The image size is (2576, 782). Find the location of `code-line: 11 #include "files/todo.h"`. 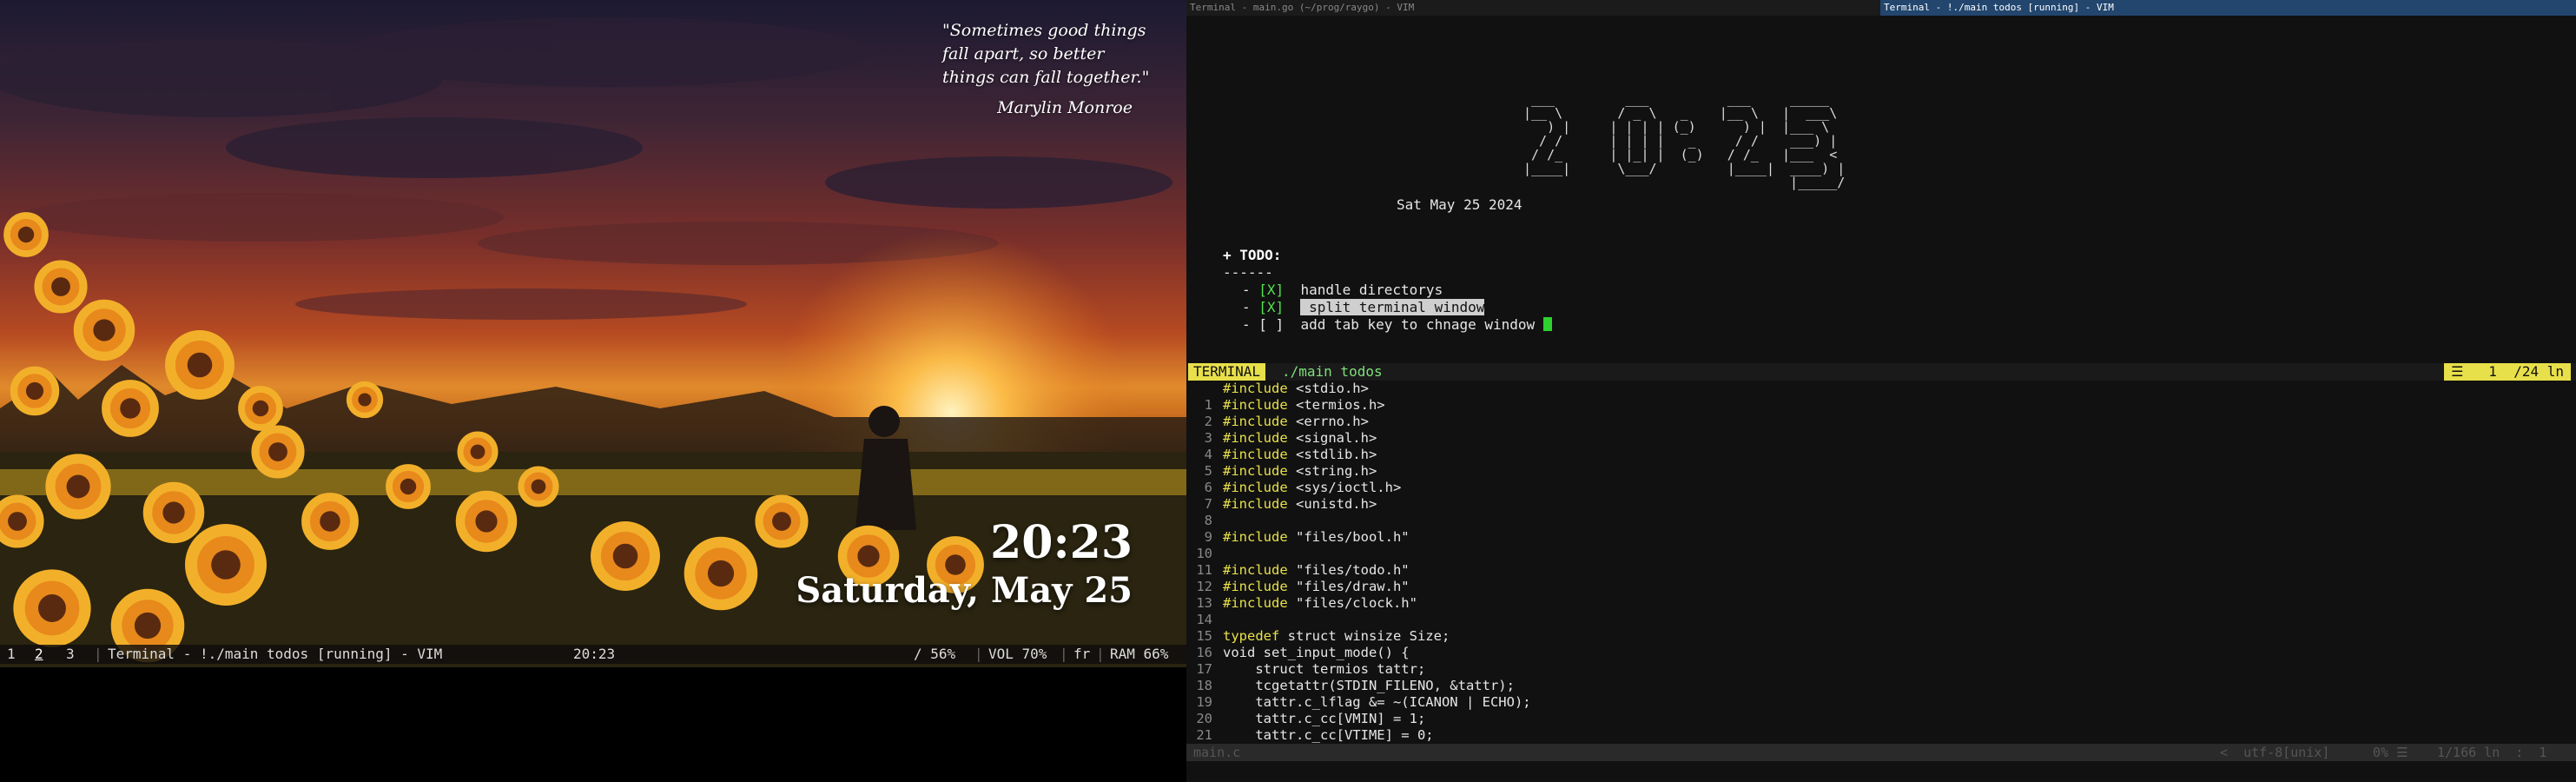

code-line: 11 #include "files/todo.h" is located at coordinates (1298, 571).